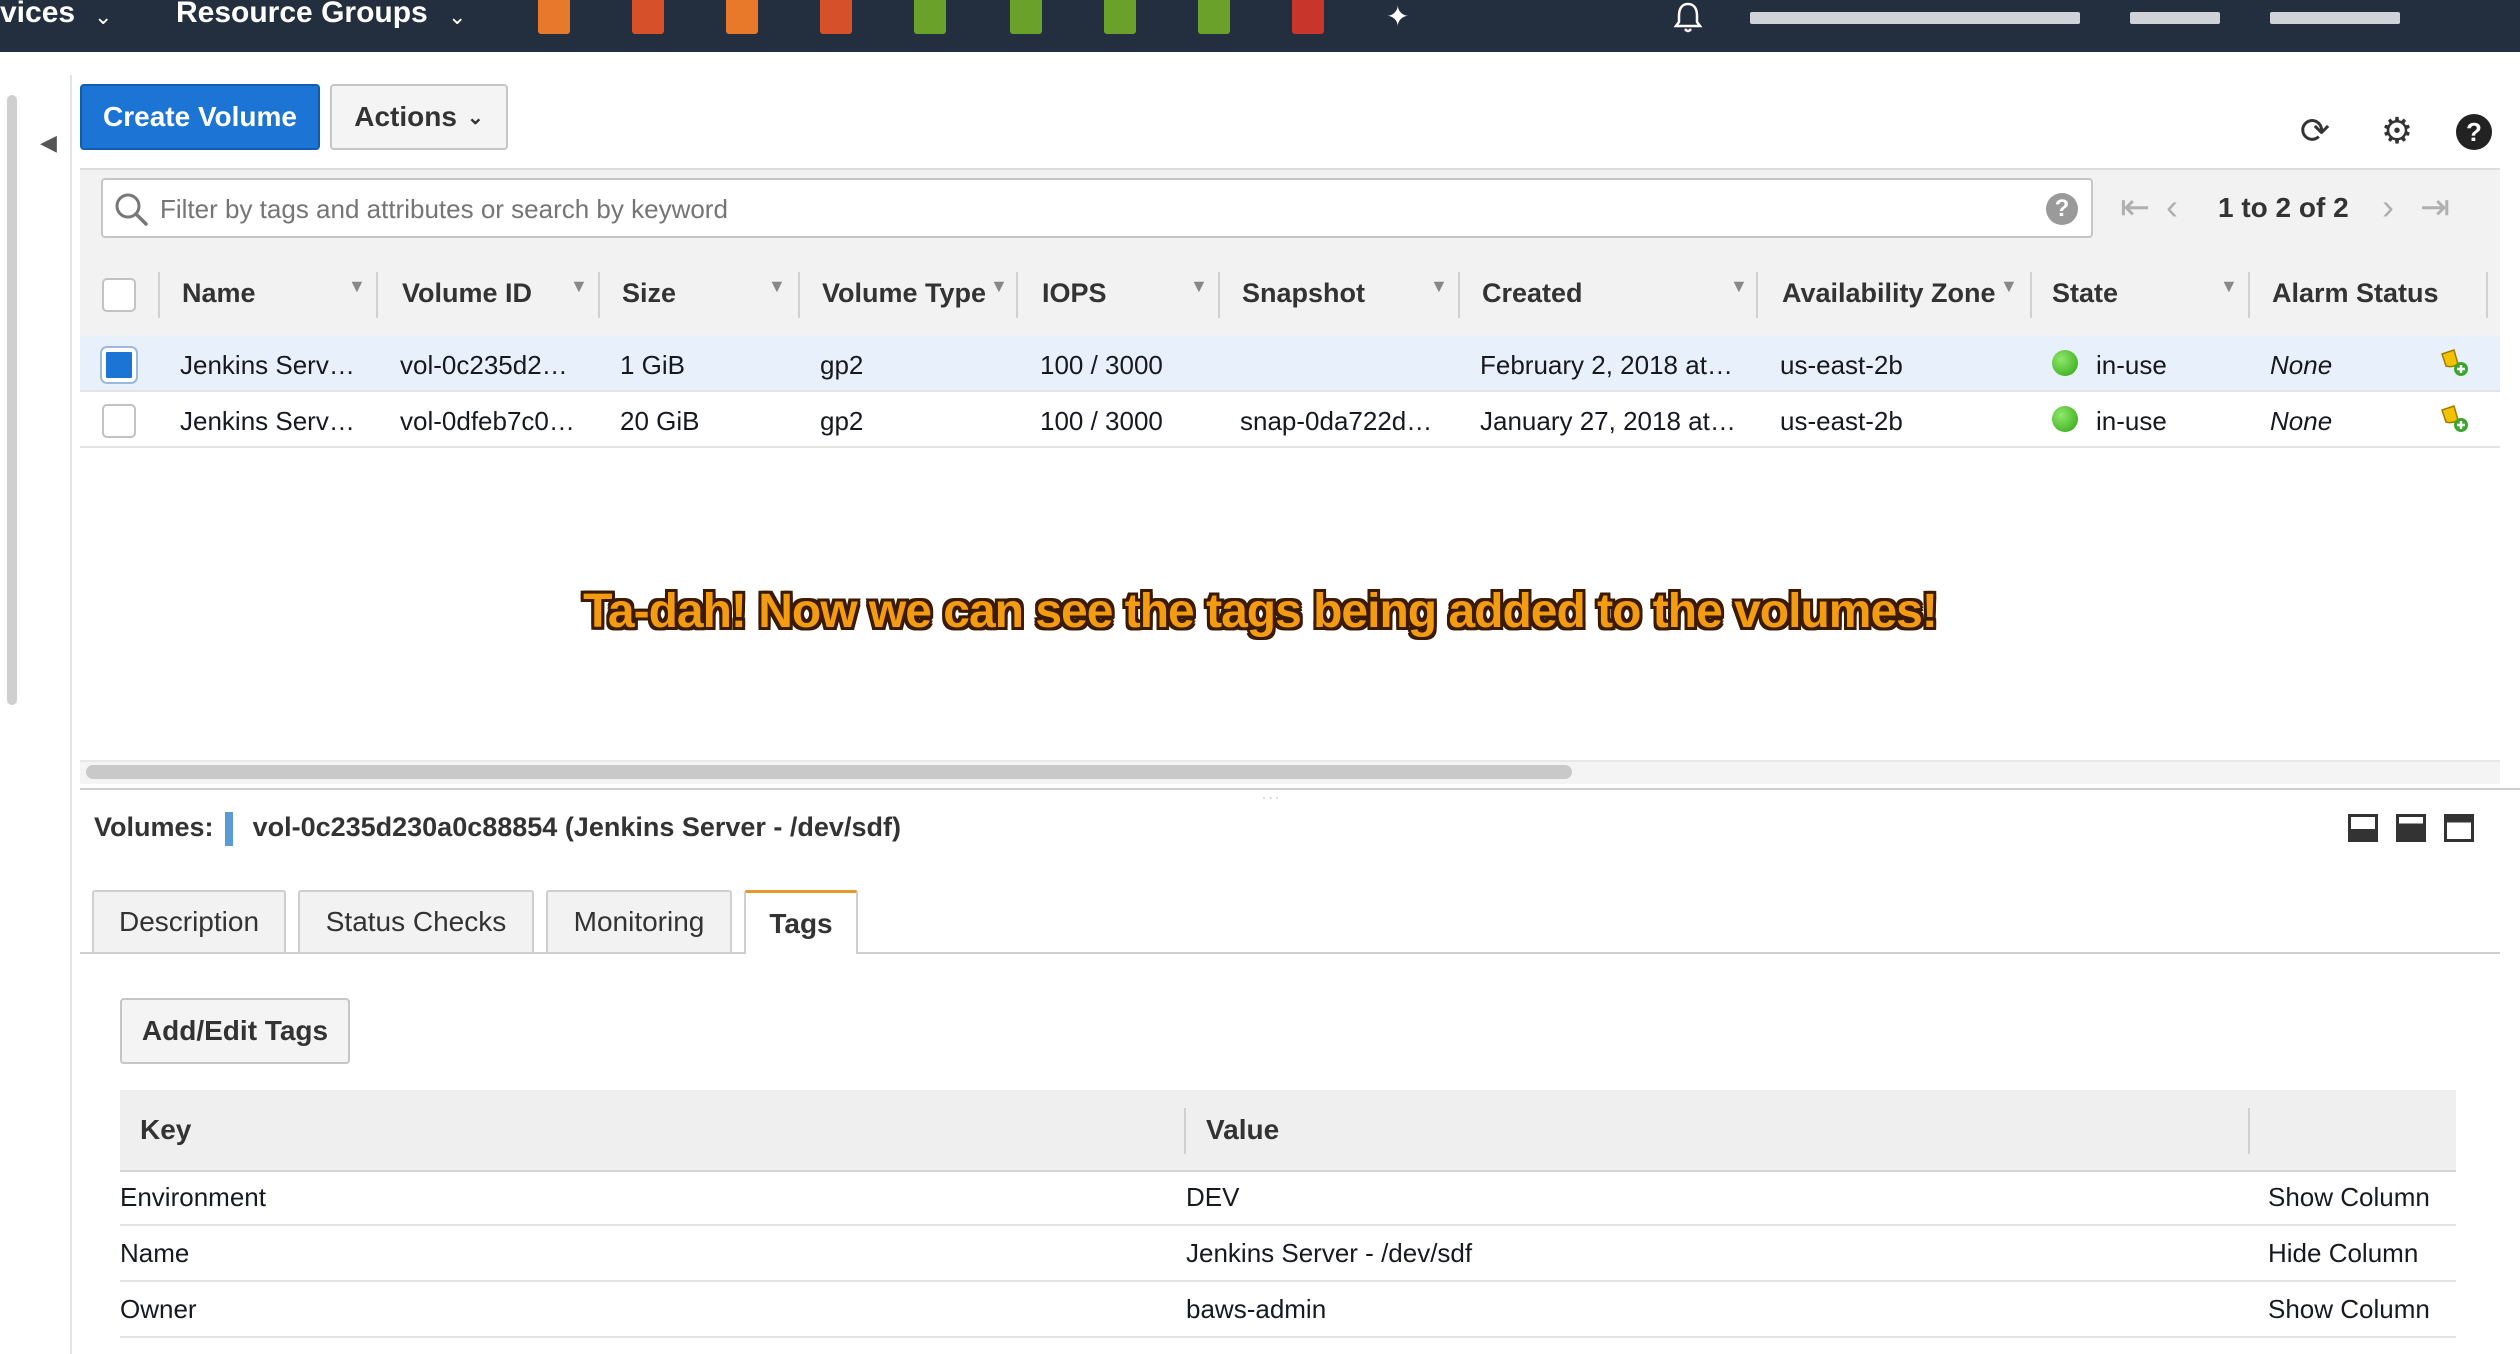 The image size is (2520, 1354). I want to click on ecs-service-icon, so click(648, 17).